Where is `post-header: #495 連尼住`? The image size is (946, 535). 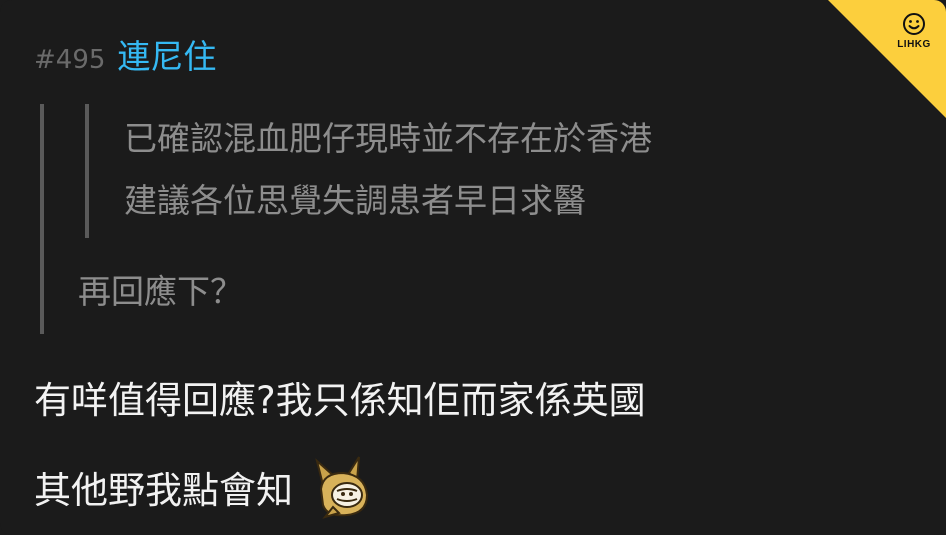 post-header: #495 連尼住 is located at coordinates (125, 54).